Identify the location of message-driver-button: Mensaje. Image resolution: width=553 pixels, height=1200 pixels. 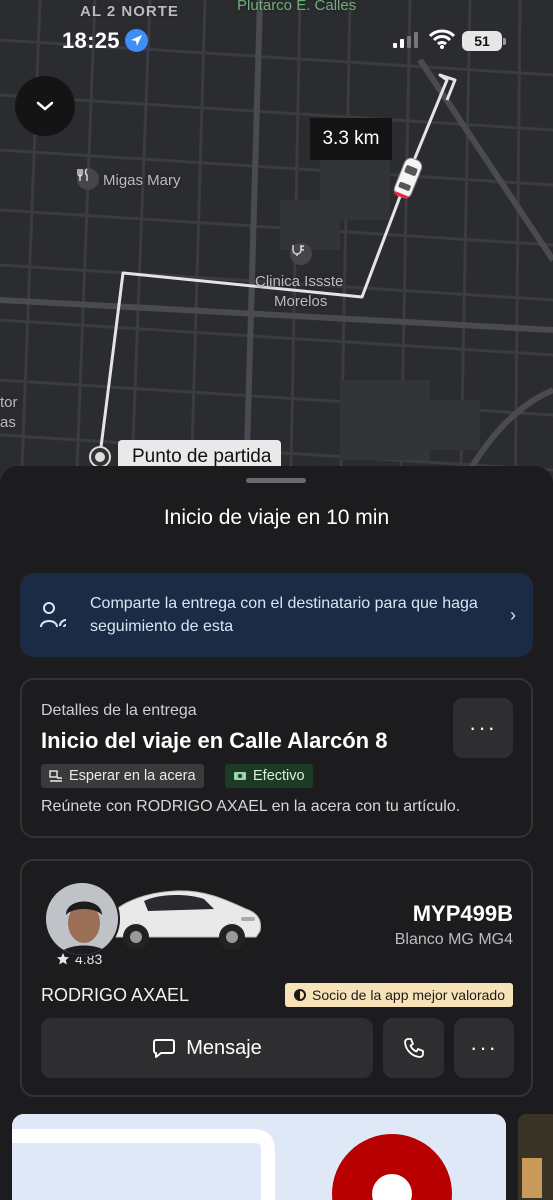
(207, 1048).